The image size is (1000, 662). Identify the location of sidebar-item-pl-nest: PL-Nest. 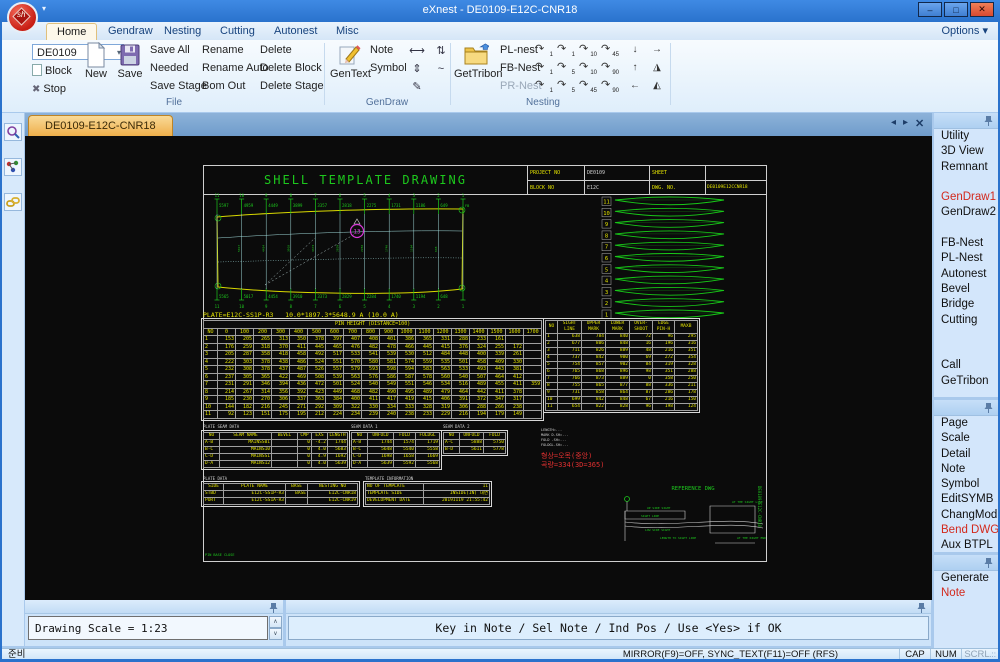
(966, 258).